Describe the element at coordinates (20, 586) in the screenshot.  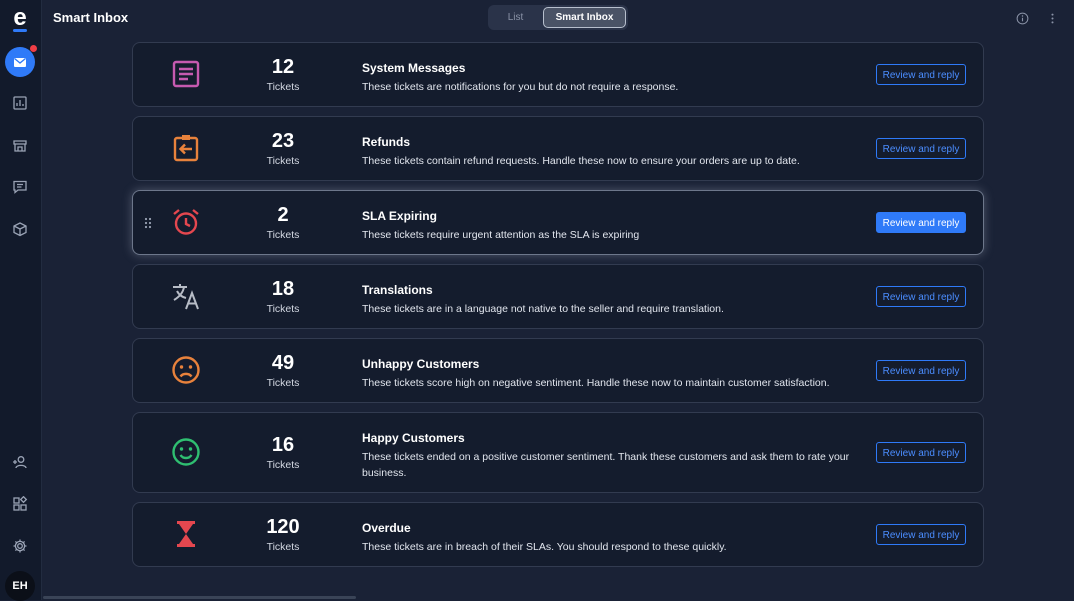
I see `user-avatar: EH` at that location.